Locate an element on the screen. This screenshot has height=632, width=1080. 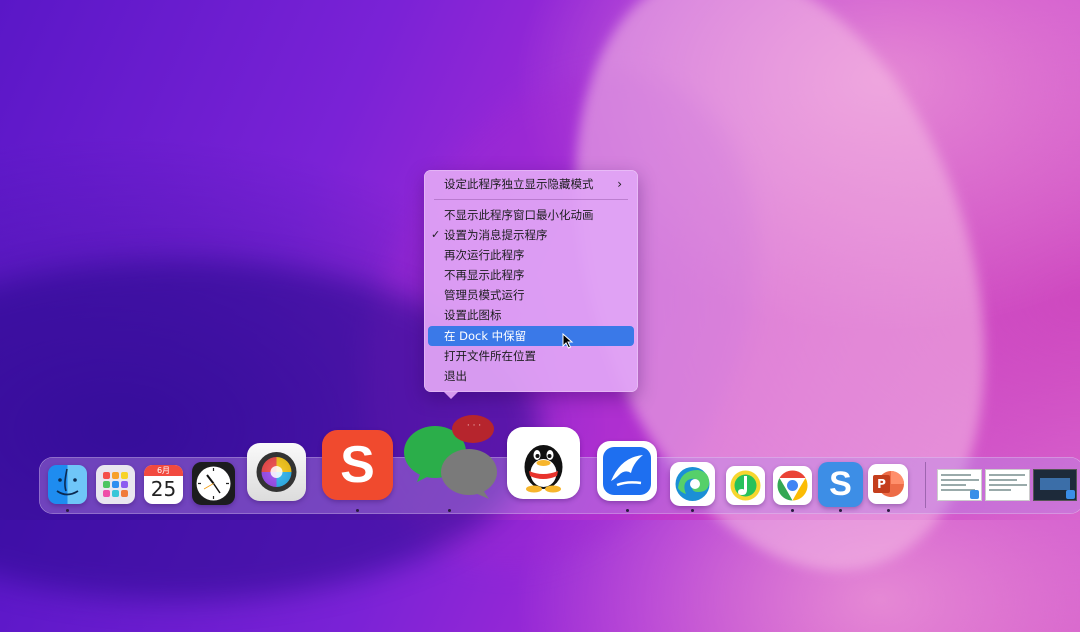
sogou-letter: S is located at coordinates (357, 465).